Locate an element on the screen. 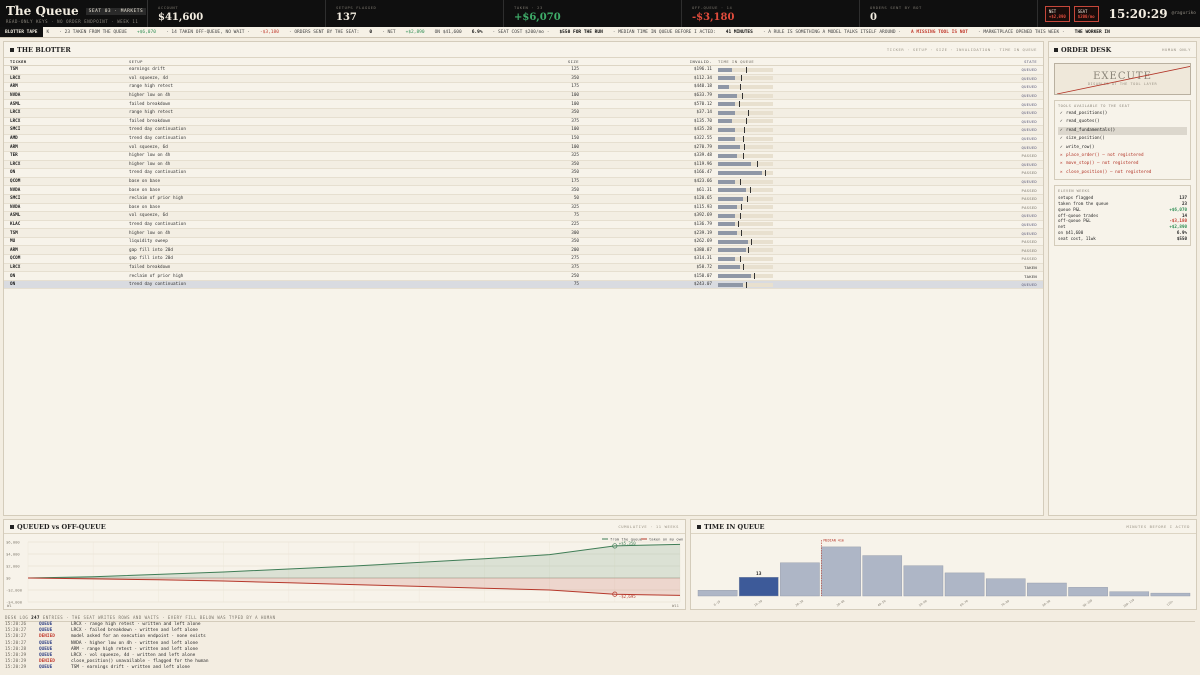 This screenshot has width=1200, height=675. col-ticker: TICKER is located at coordinates (69, 61).